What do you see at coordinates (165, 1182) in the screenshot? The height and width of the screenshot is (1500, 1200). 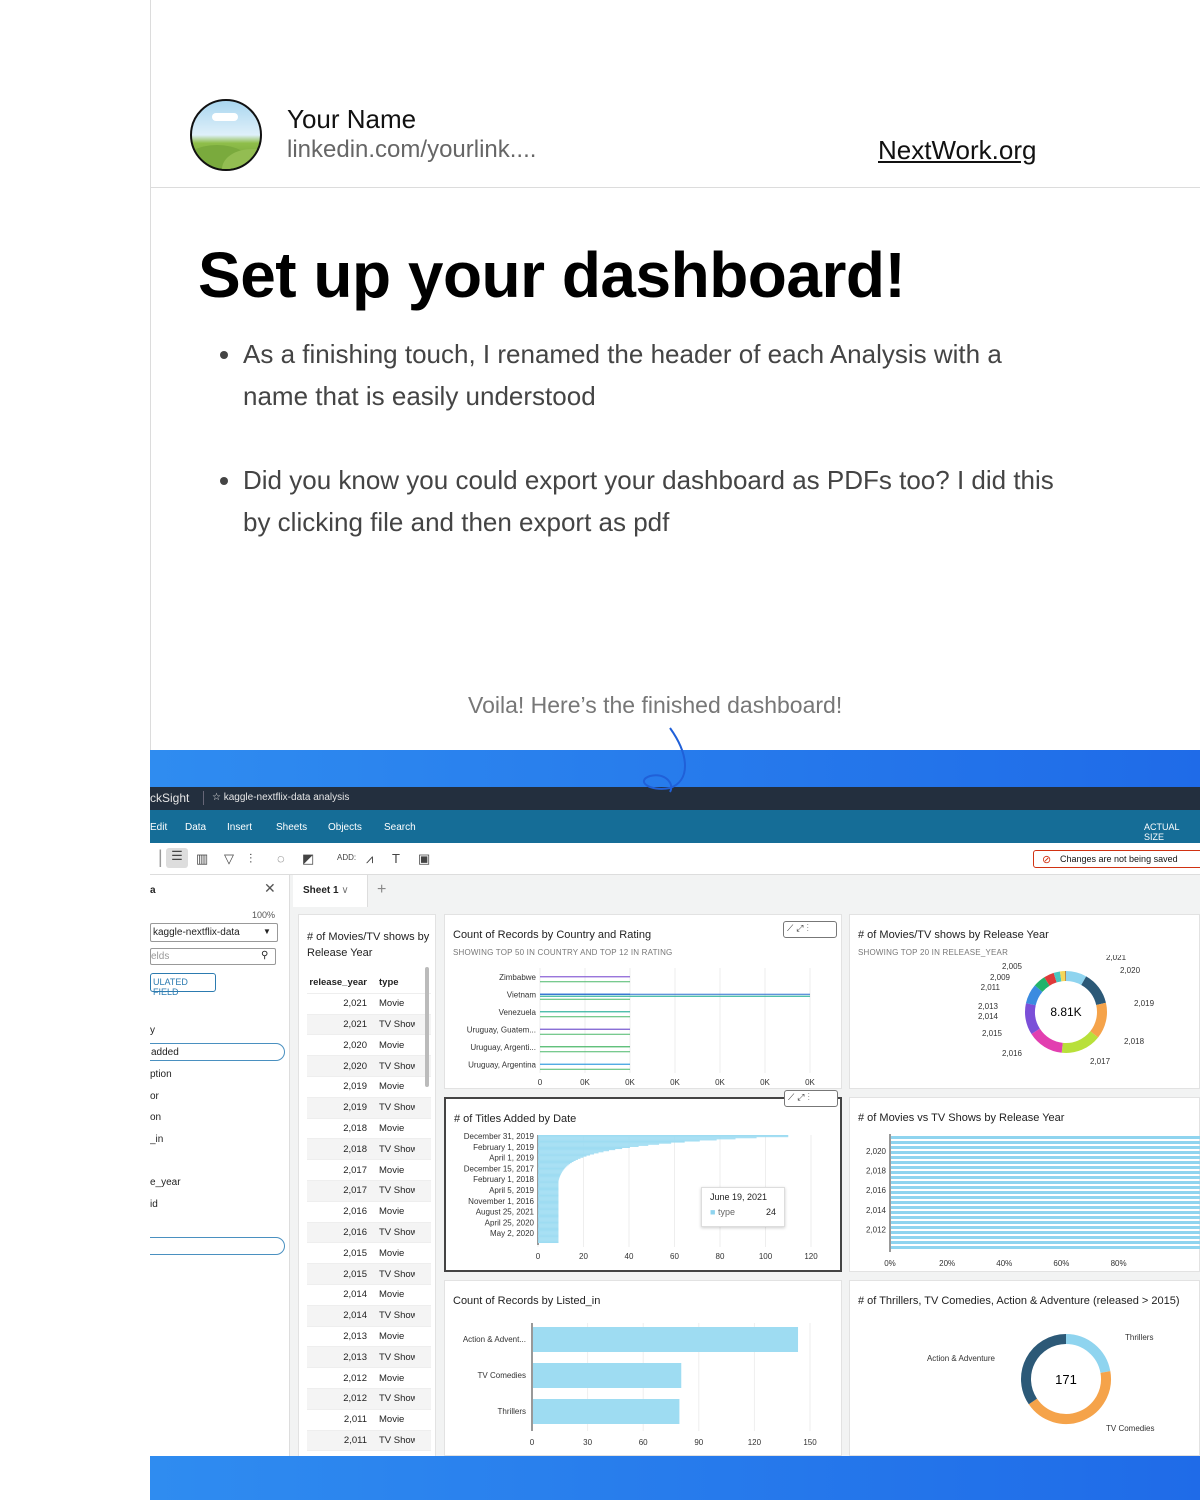 I see `field-item: e_year` at bounding box center [165, 1182].